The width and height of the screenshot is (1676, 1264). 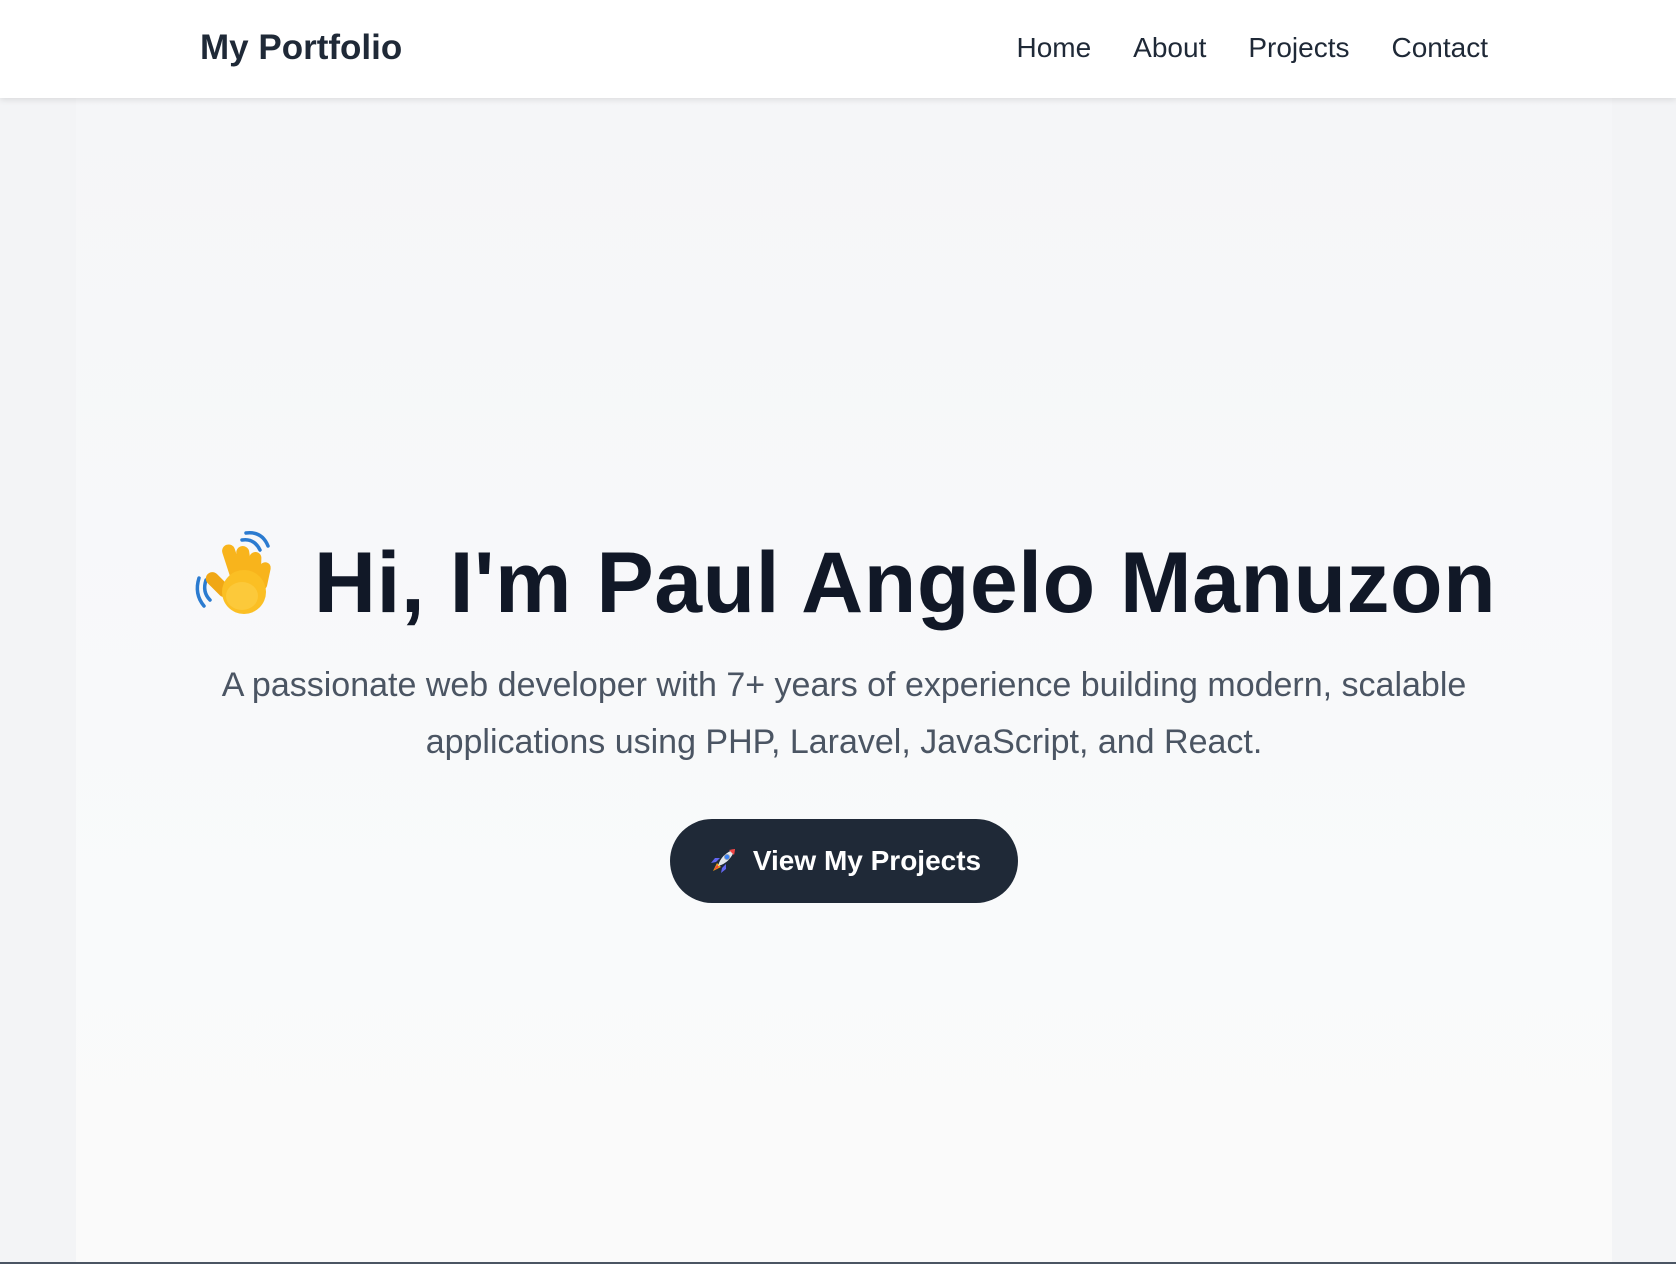 What do you see at coordinates (867, 860) in the screenshot?
I see `view-projects-label: View My Projects` at bounding box center [867, 860].